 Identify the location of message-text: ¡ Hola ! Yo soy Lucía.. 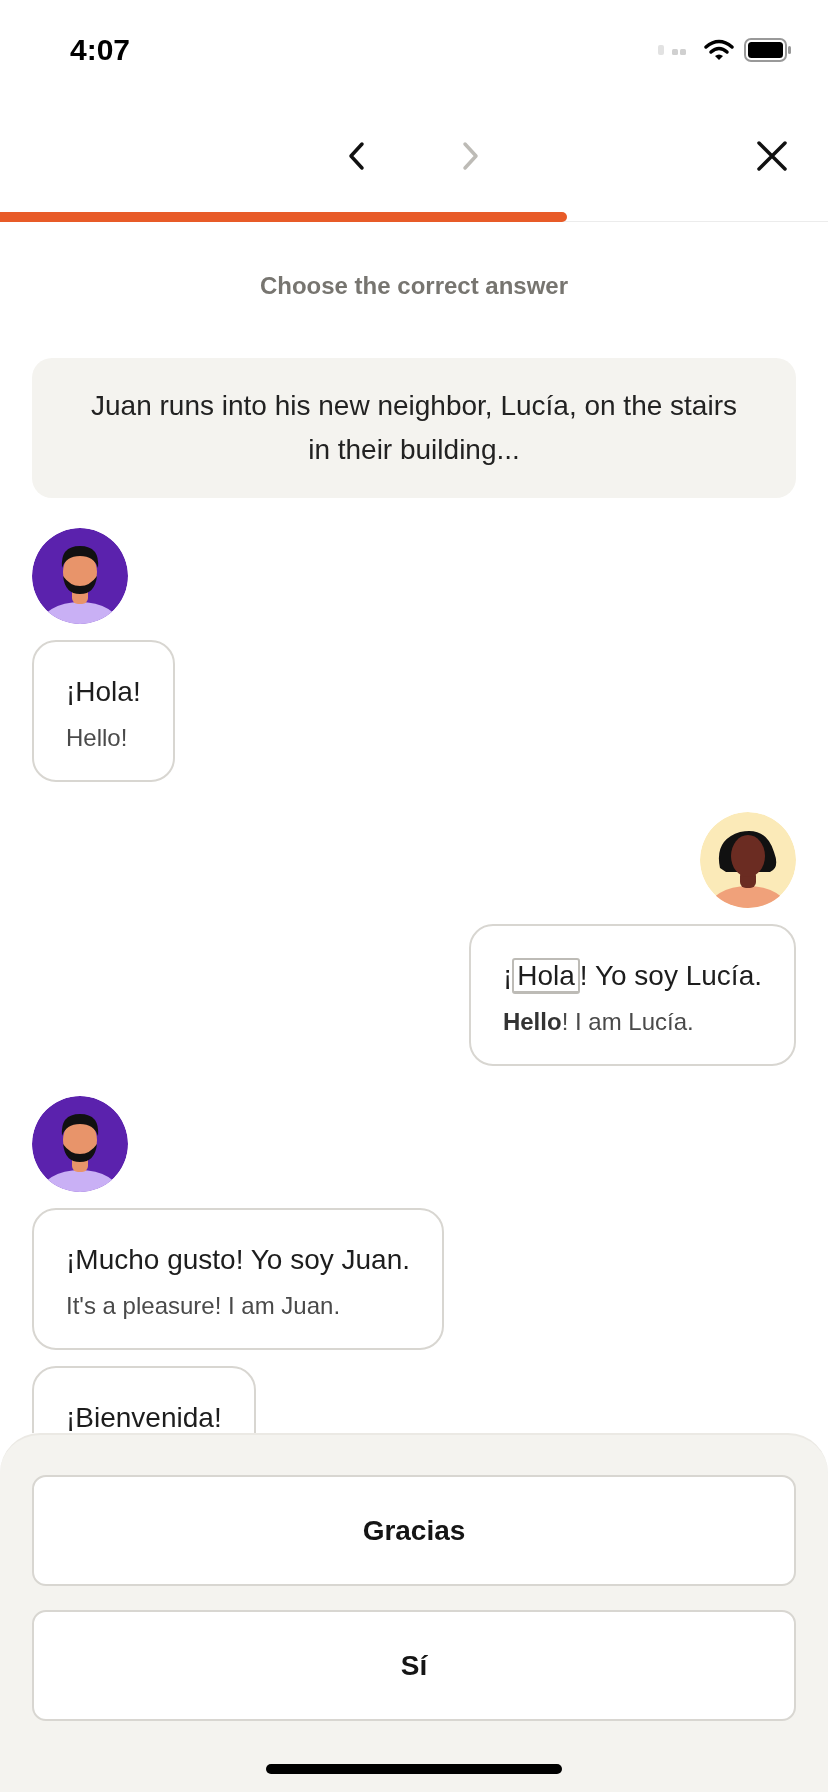
(632, 976).